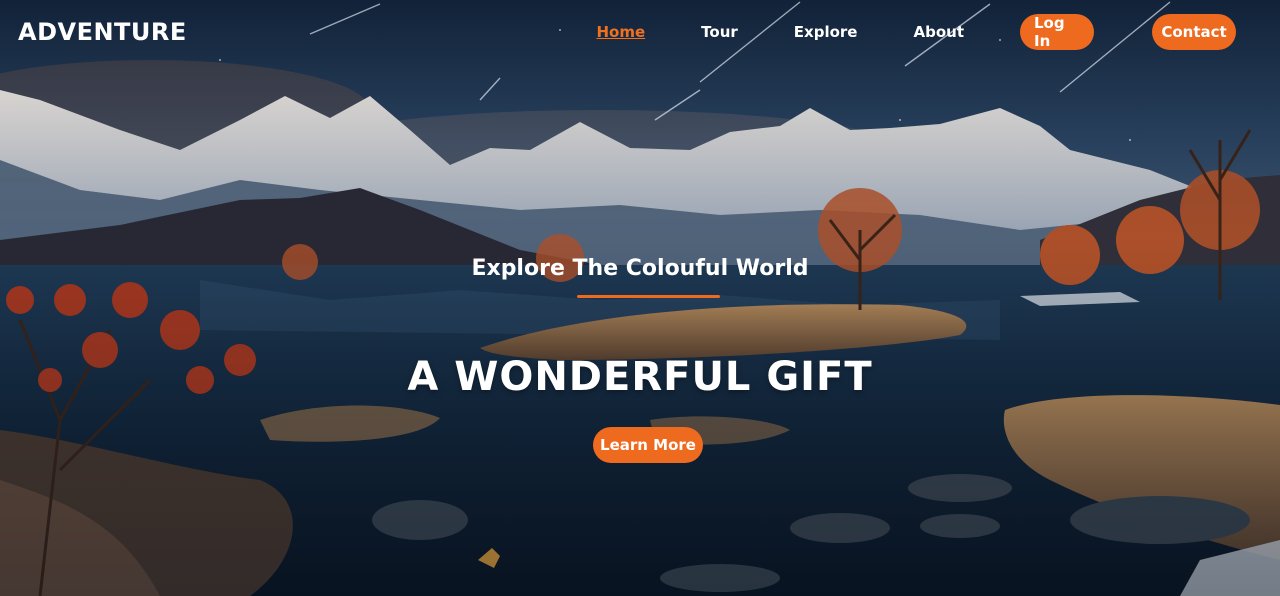 The width and height of the screenshot is (1280, 596). Describe the element at coordinates (621, 32) in the screenshot. I see `nav-link-home: Home` at that location.